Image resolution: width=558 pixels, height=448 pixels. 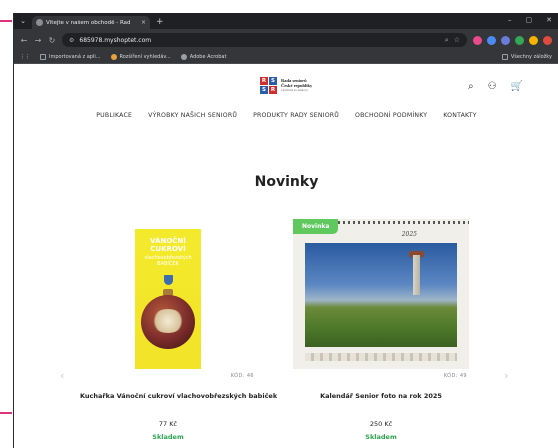 I want to click on apps-icon: ⋮⋮, so click(x=25, y=57).